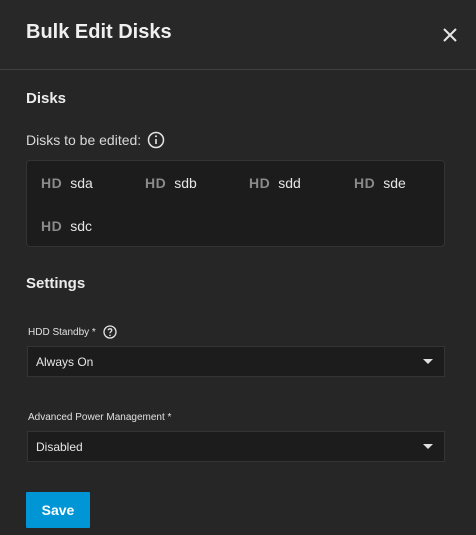 The width and height of the screenshot is (476, 535). What do you see at coordinates (99, 32) in the screenshot?
I see `dialog-title: Bulk Edit Disks` at bounding box center [99, 32].